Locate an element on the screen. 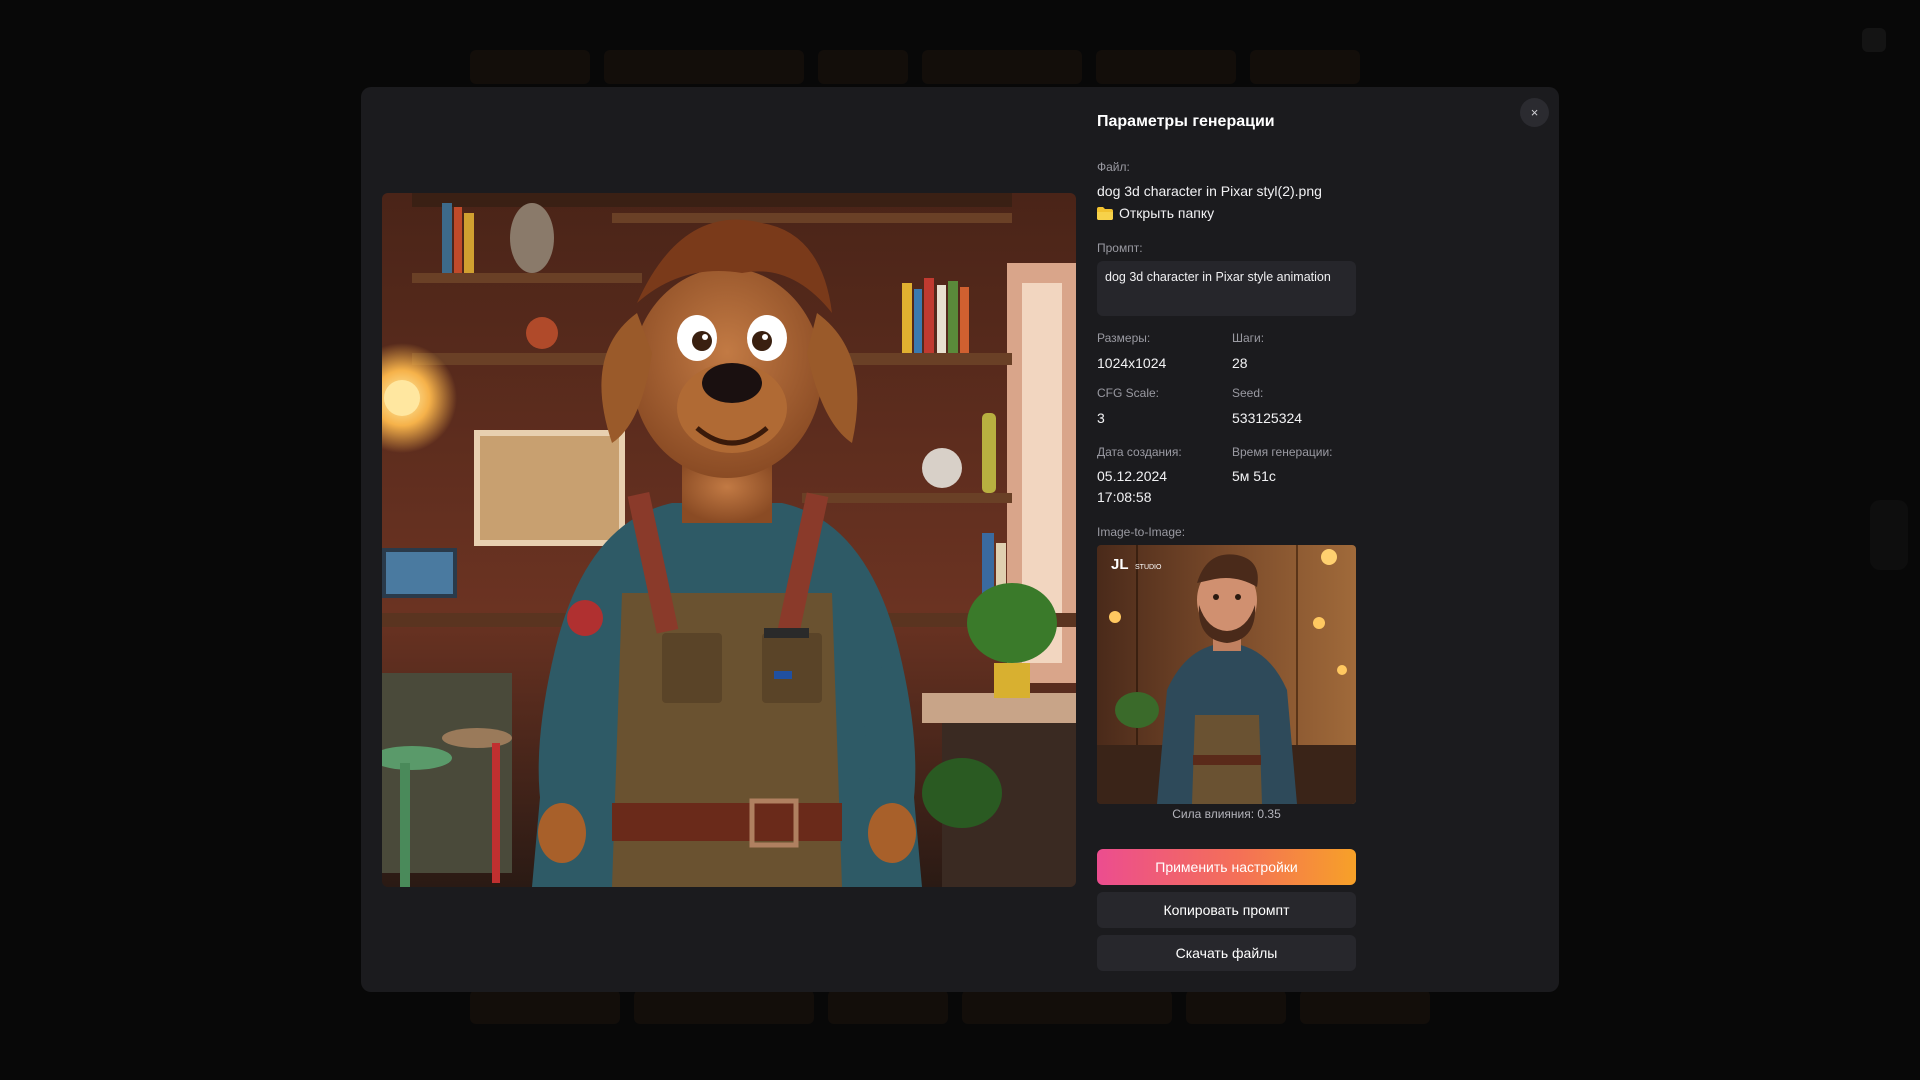  gen-time-label: Время генерации: is located at coordinates (1282, 452).